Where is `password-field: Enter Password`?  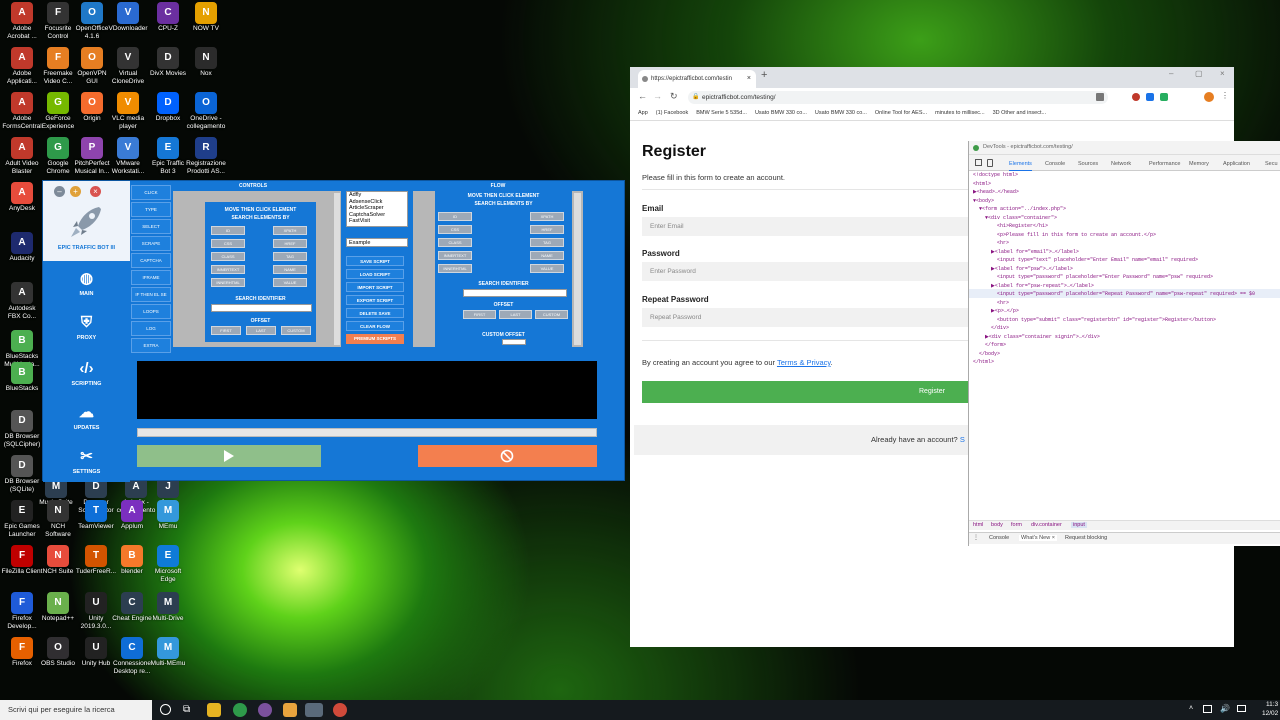 password-field: Enter Password is located at coordinates (812, 271).